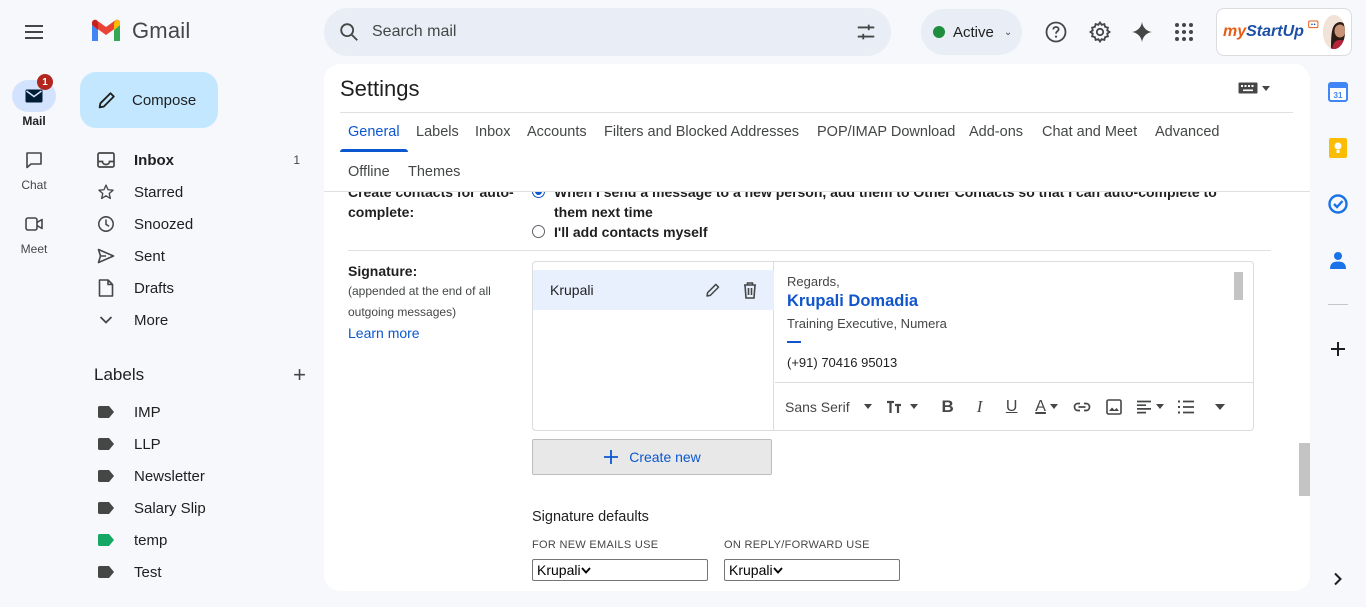 The width and height of the screenshot is (1366, 607). What do you see at coordinates (1313, 24) in the screenshot?
I see `org-logo-mark-icon` at bounding box center [1313, 24].